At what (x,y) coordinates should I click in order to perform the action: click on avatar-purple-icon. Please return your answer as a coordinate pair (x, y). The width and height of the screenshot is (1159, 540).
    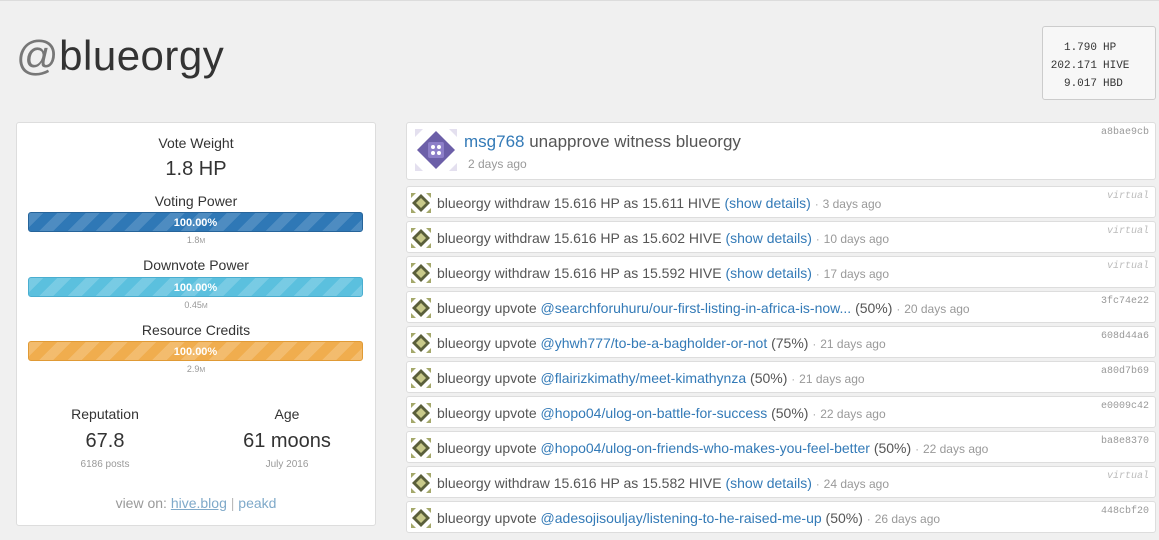
    Looking at the image, I should click on (436, 150).